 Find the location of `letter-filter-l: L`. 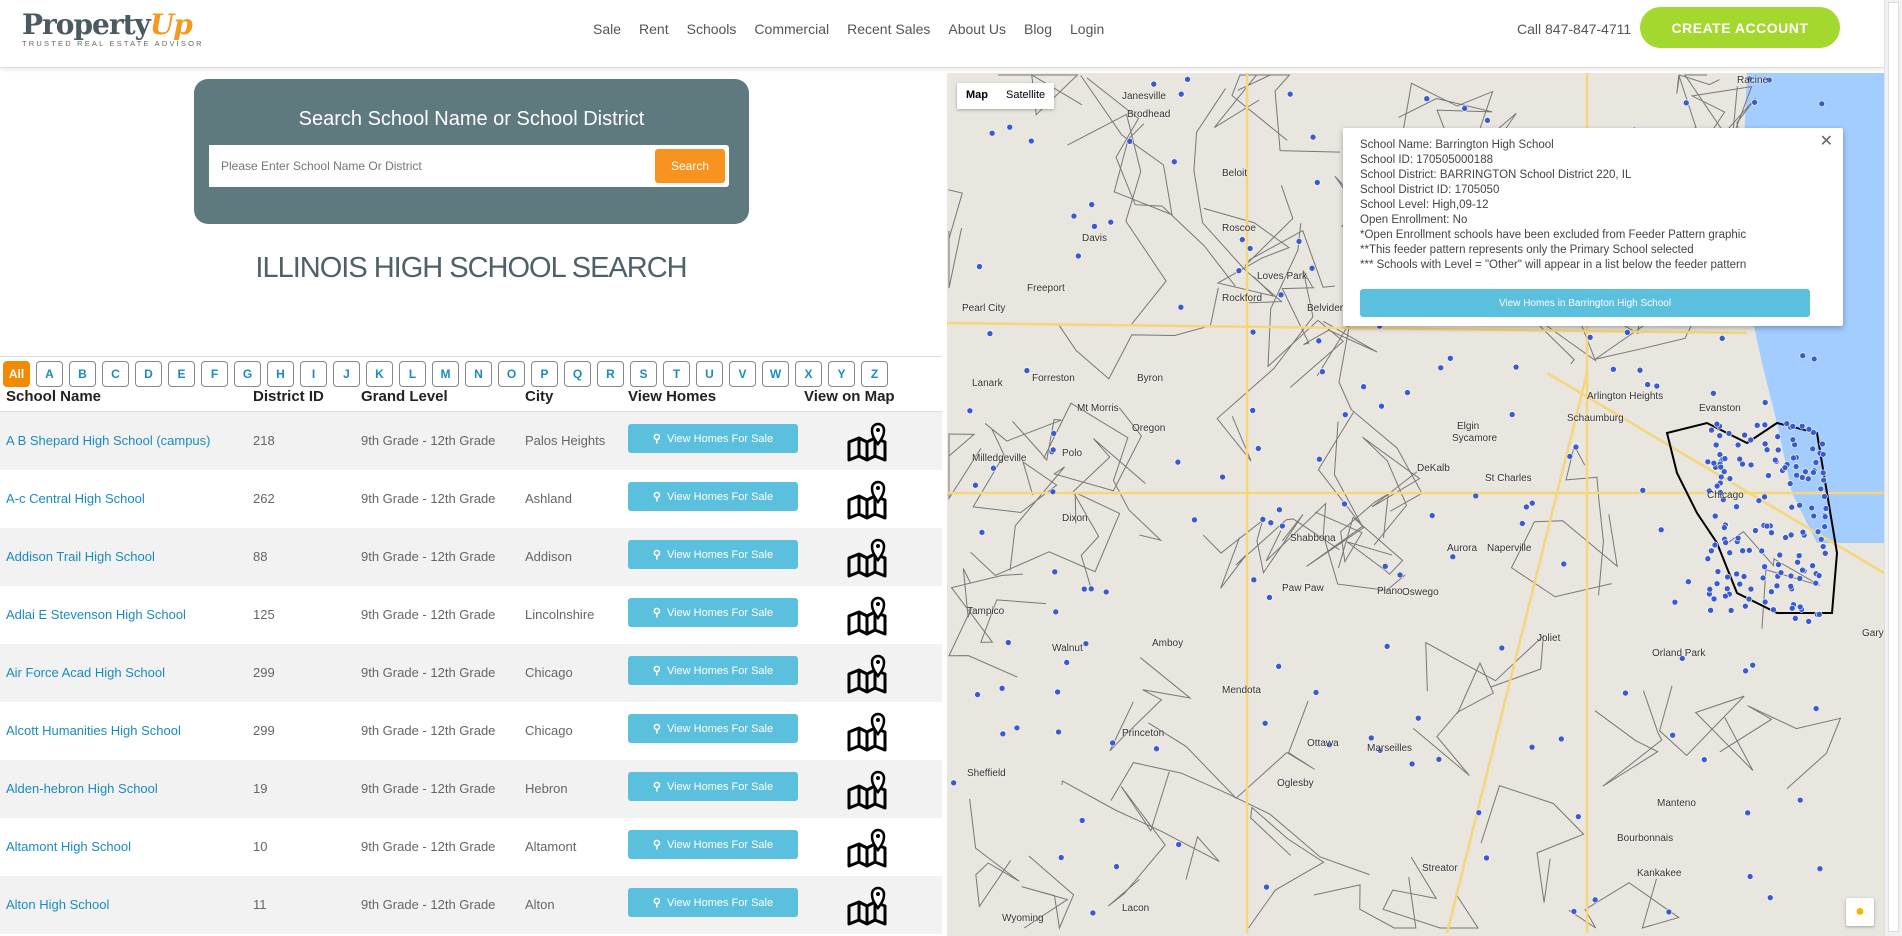

letter-filter-l: L is located at coordinates (412, 374).